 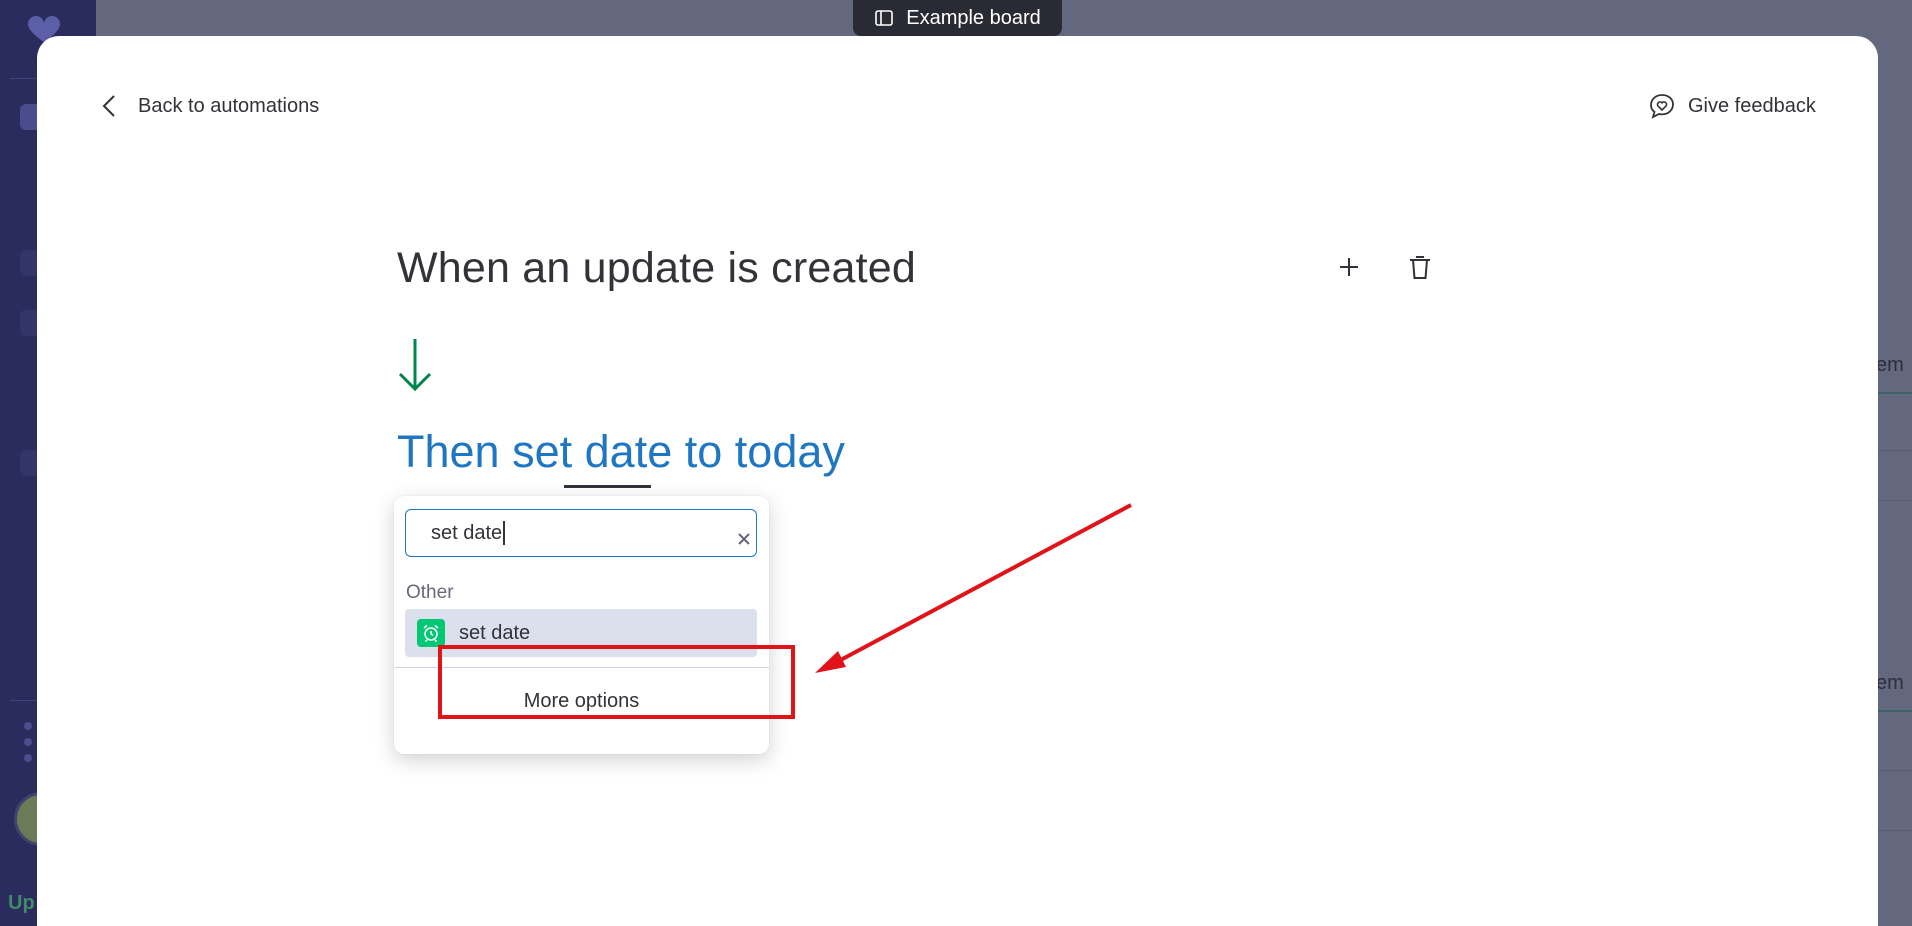 I want to click on chevron-left-icon, so click(x=108, y=106).